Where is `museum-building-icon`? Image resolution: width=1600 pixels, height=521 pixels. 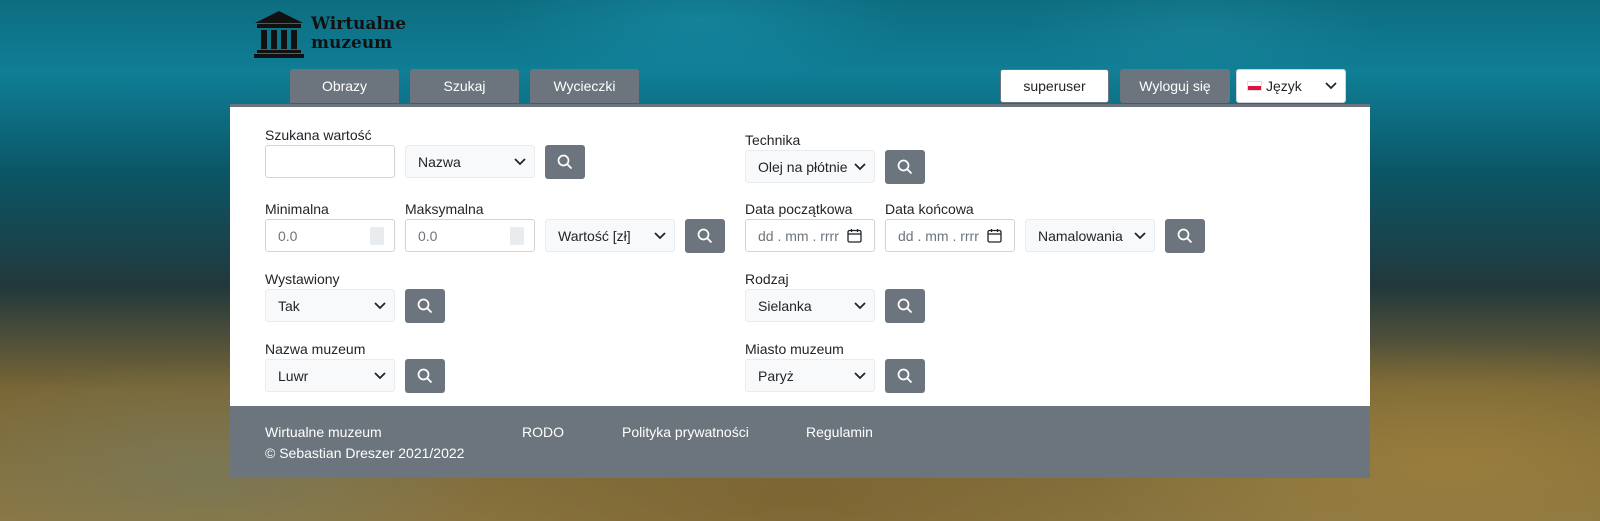 museum-building-icon is located at coordinates (279, 34).